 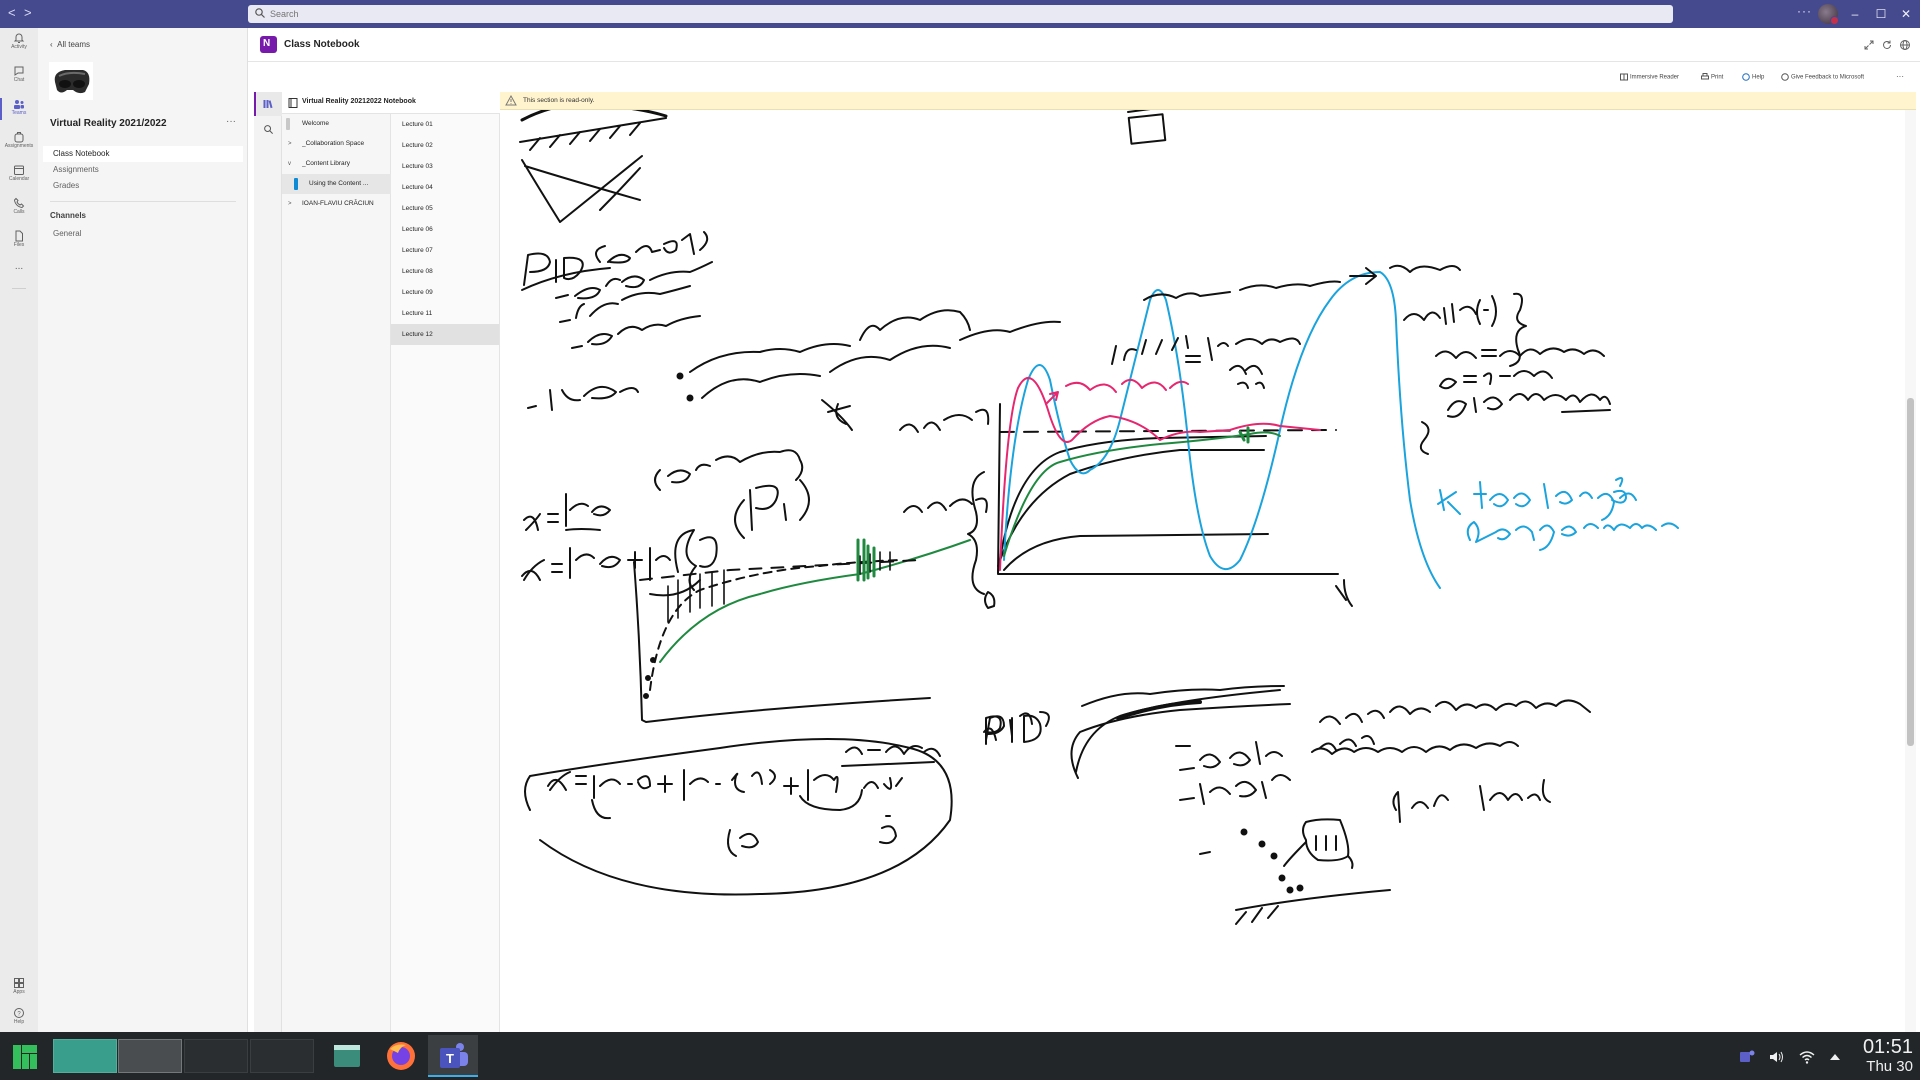 I want to click on help-circle-icon, so click(x=1746, y=77).